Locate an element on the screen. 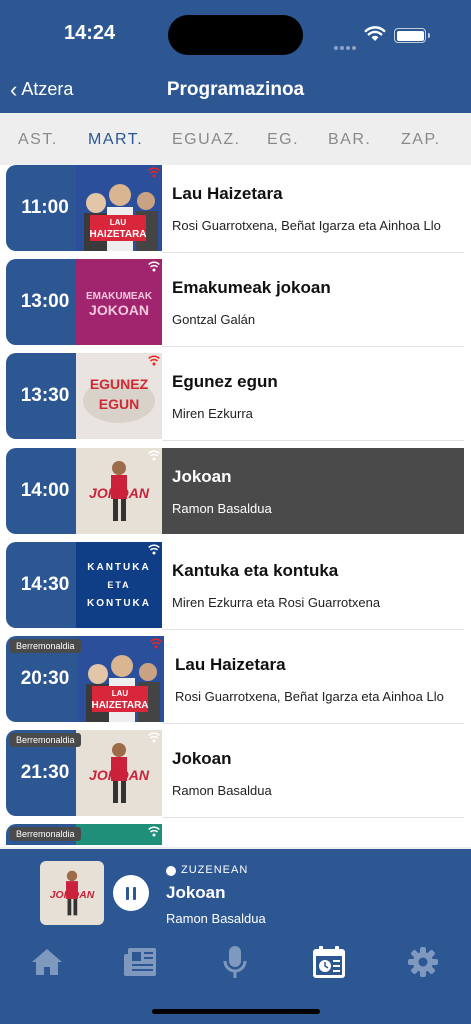 Image resolution: width=471 pixels, height=1024 pixels. live-dot-icon is located at coordinates (171, 871).